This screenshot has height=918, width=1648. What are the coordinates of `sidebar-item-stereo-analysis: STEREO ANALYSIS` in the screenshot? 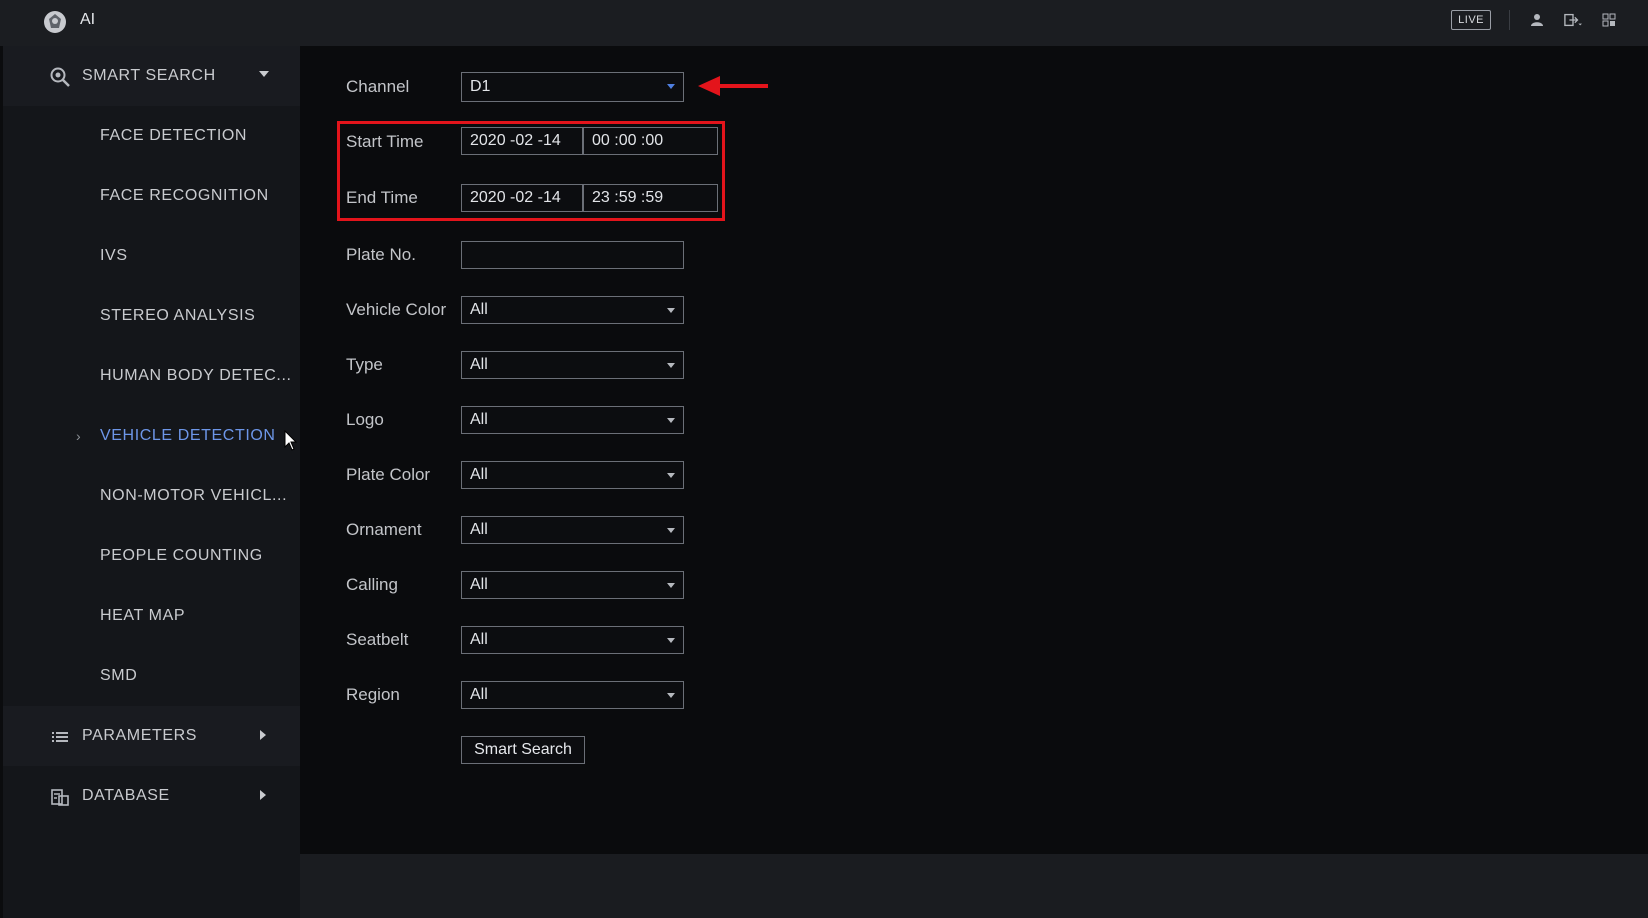 It's located at (151, 316).